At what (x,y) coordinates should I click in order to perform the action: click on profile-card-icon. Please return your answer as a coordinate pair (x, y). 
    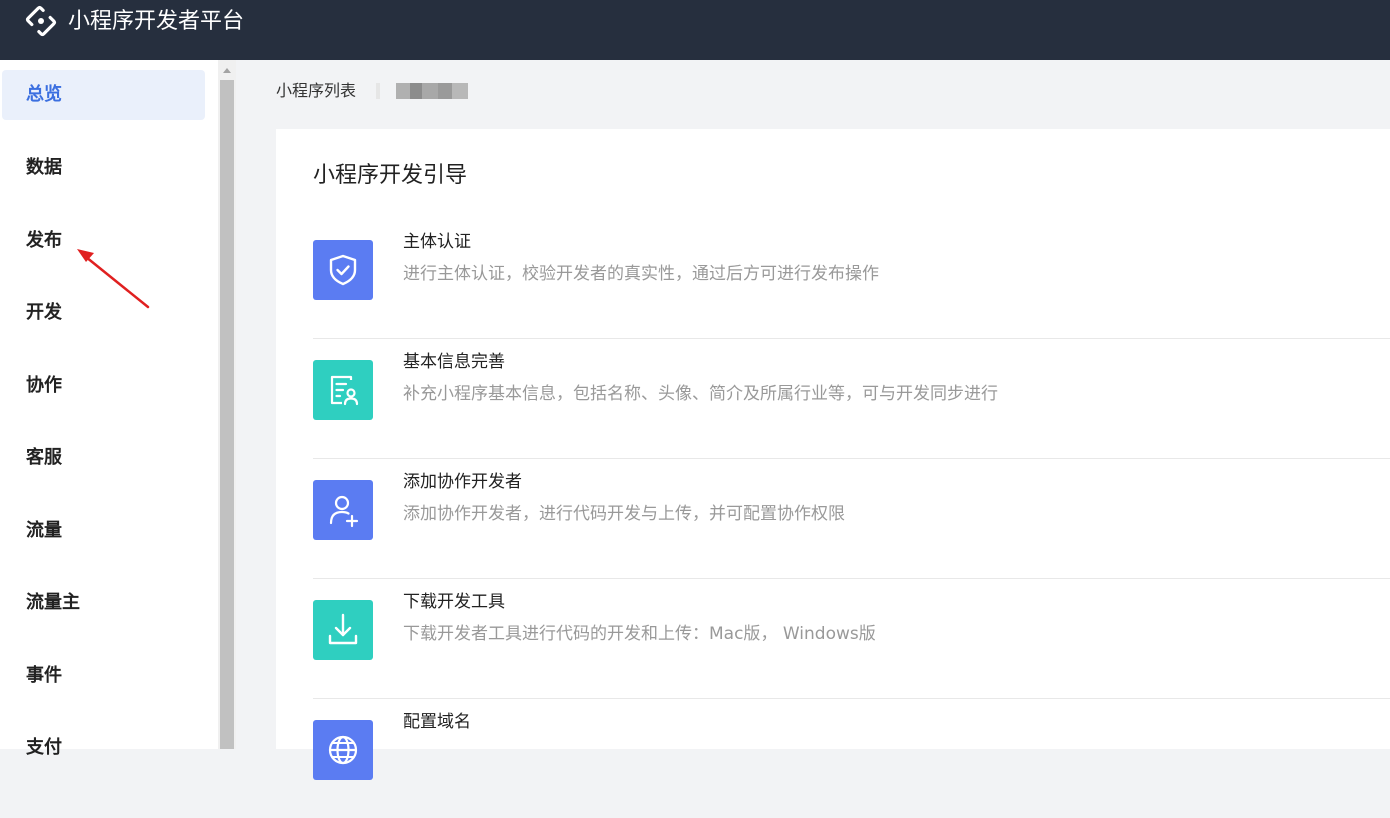
    Looking at the image, I should click on (344, 390).